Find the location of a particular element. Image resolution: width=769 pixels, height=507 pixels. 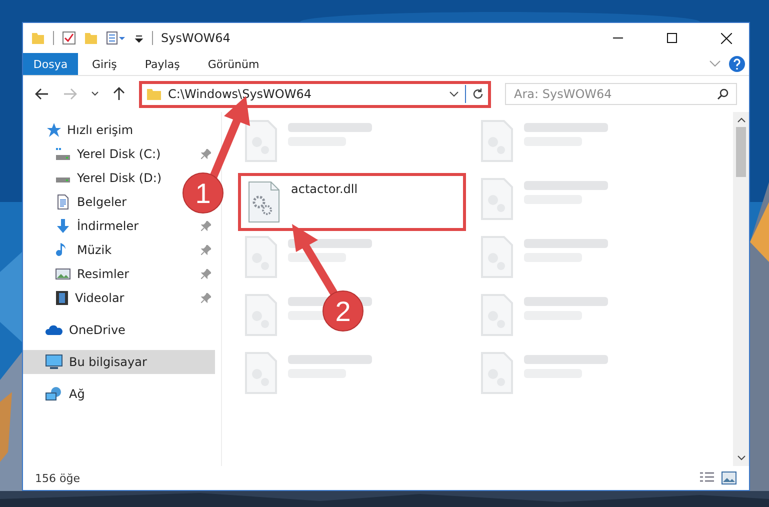

sidebar-item: Müzik is located at coordinates (83, 250).